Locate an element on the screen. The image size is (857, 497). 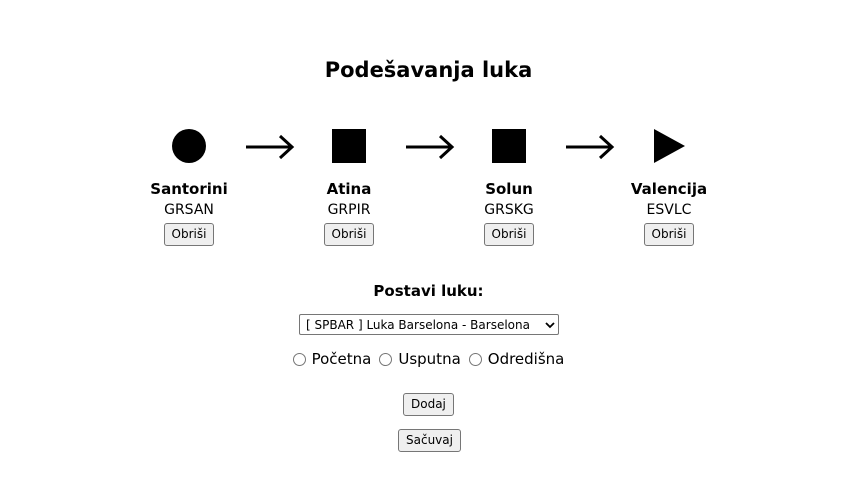
save-button: Sačuvaj is located at coordinates (429, 440).